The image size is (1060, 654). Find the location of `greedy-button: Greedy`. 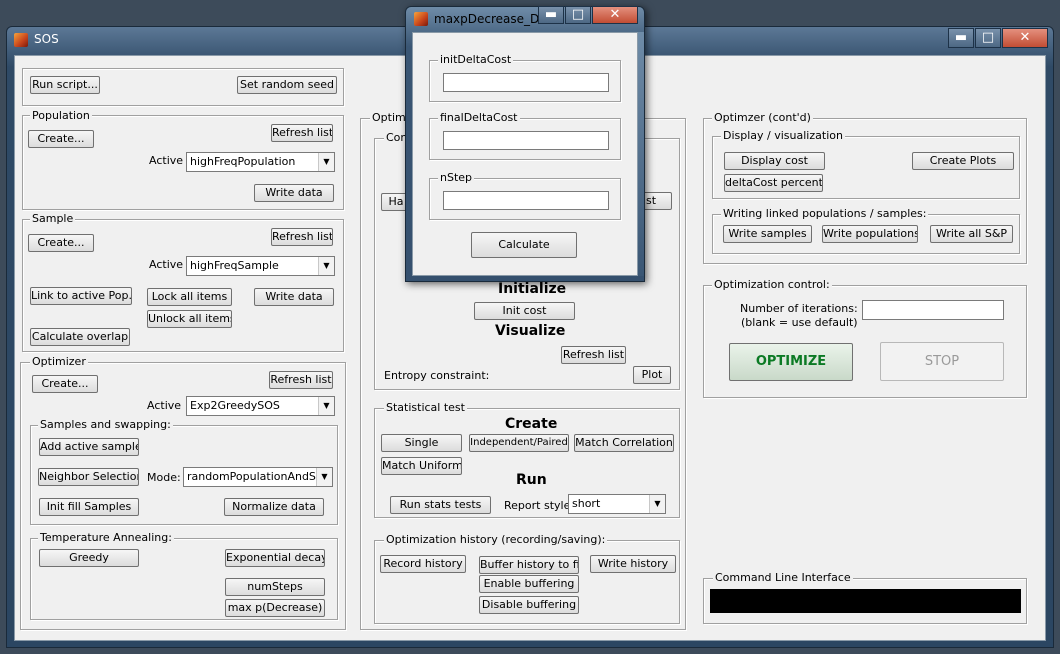

greedy-button: Greedy is located at coordinates (89, 558).